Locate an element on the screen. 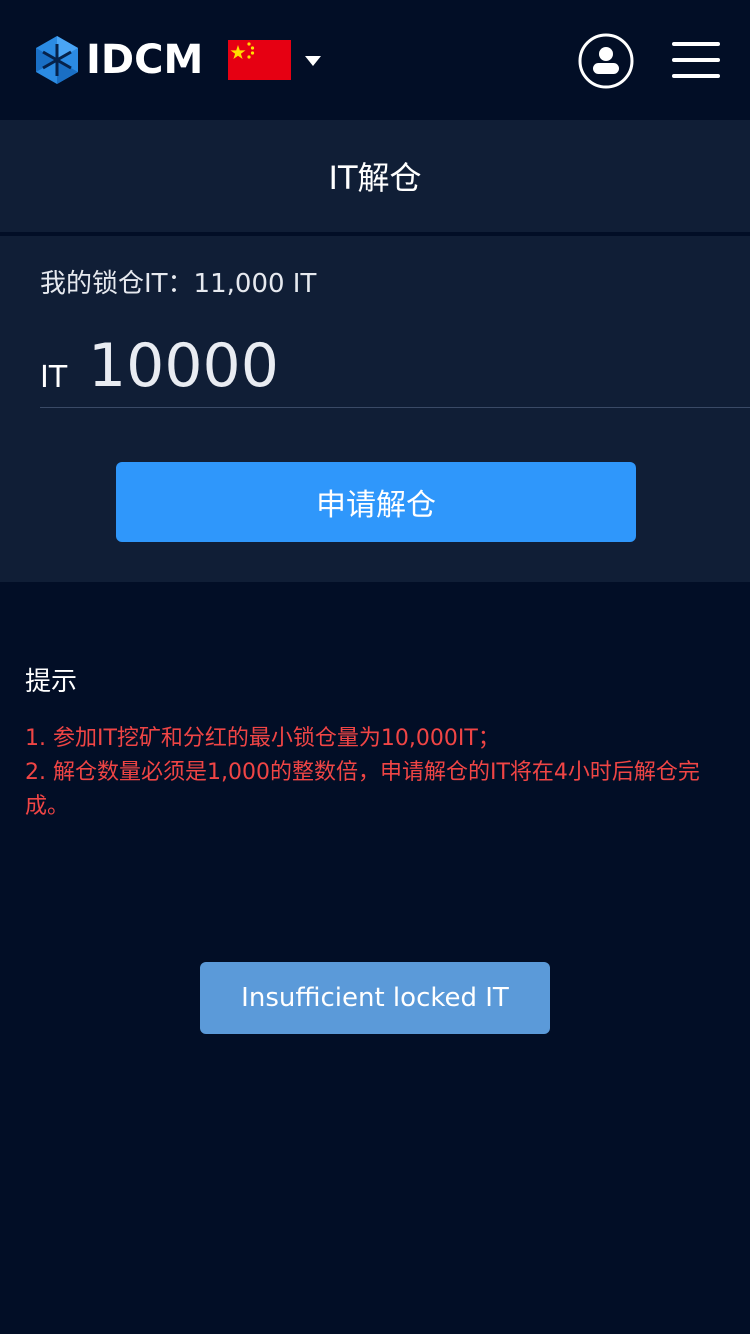 The width and height of the screenshot is (750, 1334). top-header: IDCM is located at coordinates (375, 60).